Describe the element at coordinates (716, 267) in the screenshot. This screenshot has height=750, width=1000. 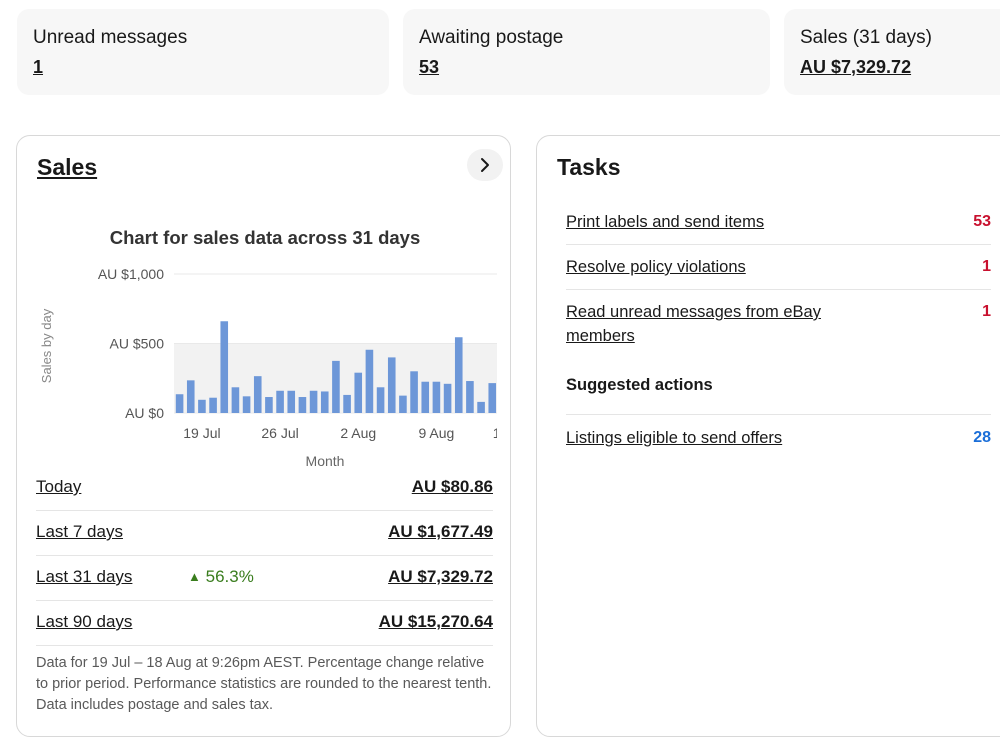
I see `resolve-policy-violations-link: Resolve policy violations` at that location.